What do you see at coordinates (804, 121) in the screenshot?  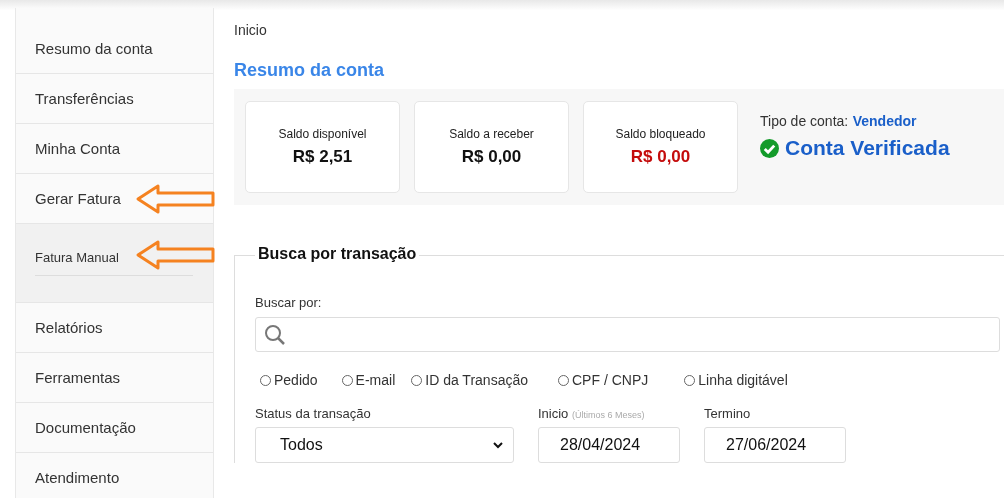 I see `account-type-label: Tipo de conta:` at bounding box center [804, 121].